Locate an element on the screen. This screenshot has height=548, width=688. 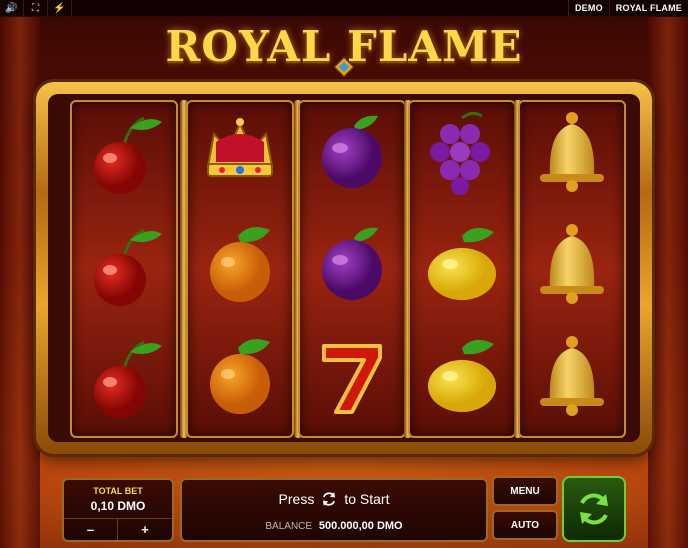
balance-display: BALANCE 500.000,00 DMO is located at coordinates (334, 526).